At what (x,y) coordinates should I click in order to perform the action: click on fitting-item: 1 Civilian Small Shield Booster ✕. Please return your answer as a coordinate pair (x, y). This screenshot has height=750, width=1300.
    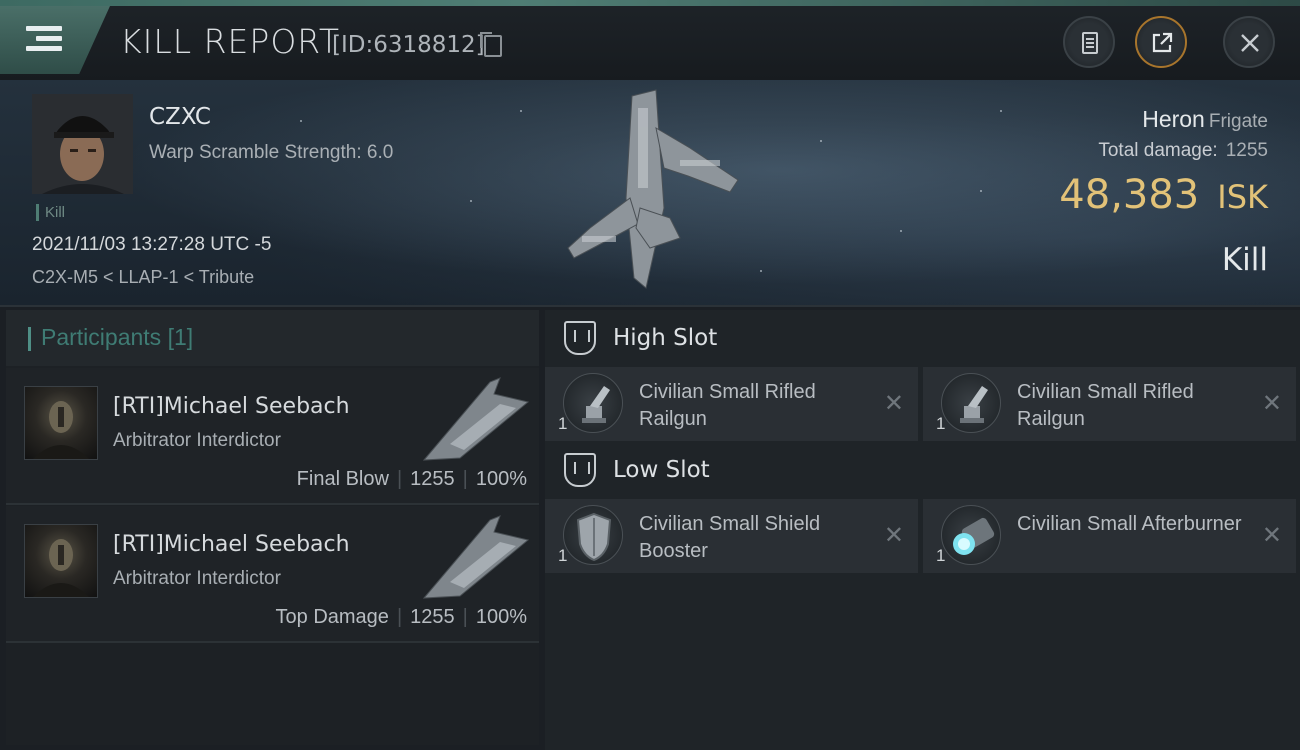
    Looking at the image, I should click on (731, 536).